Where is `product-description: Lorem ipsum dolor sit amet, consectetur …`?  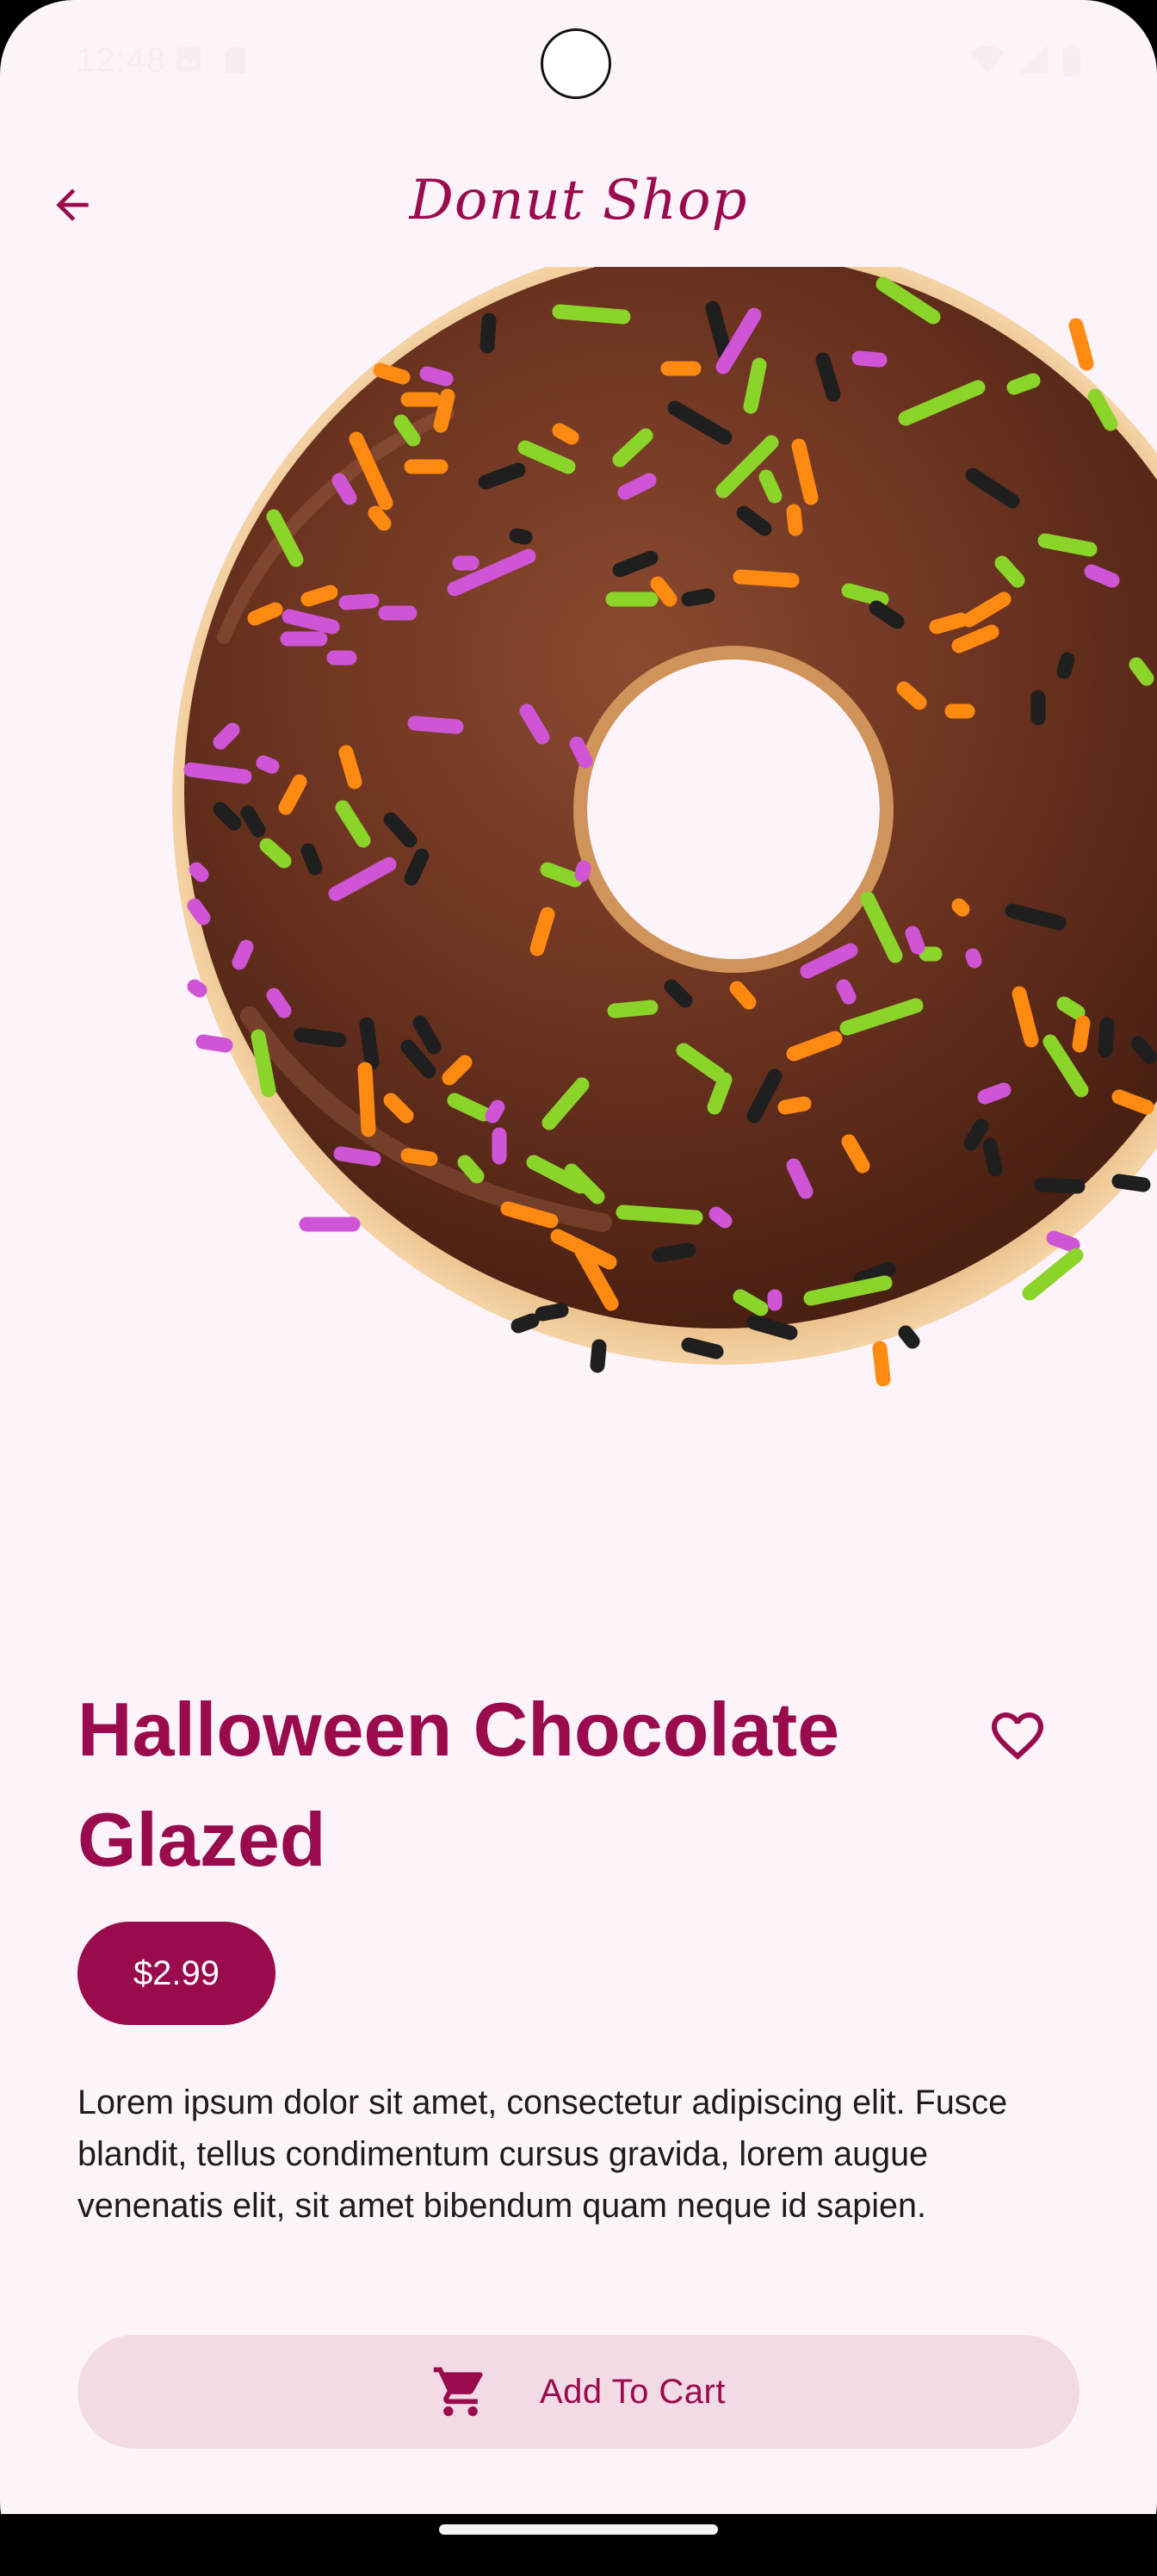
product-description: Lorem ipsum dolor sit amet, consectetur … is located at coordinates (542, 2154).